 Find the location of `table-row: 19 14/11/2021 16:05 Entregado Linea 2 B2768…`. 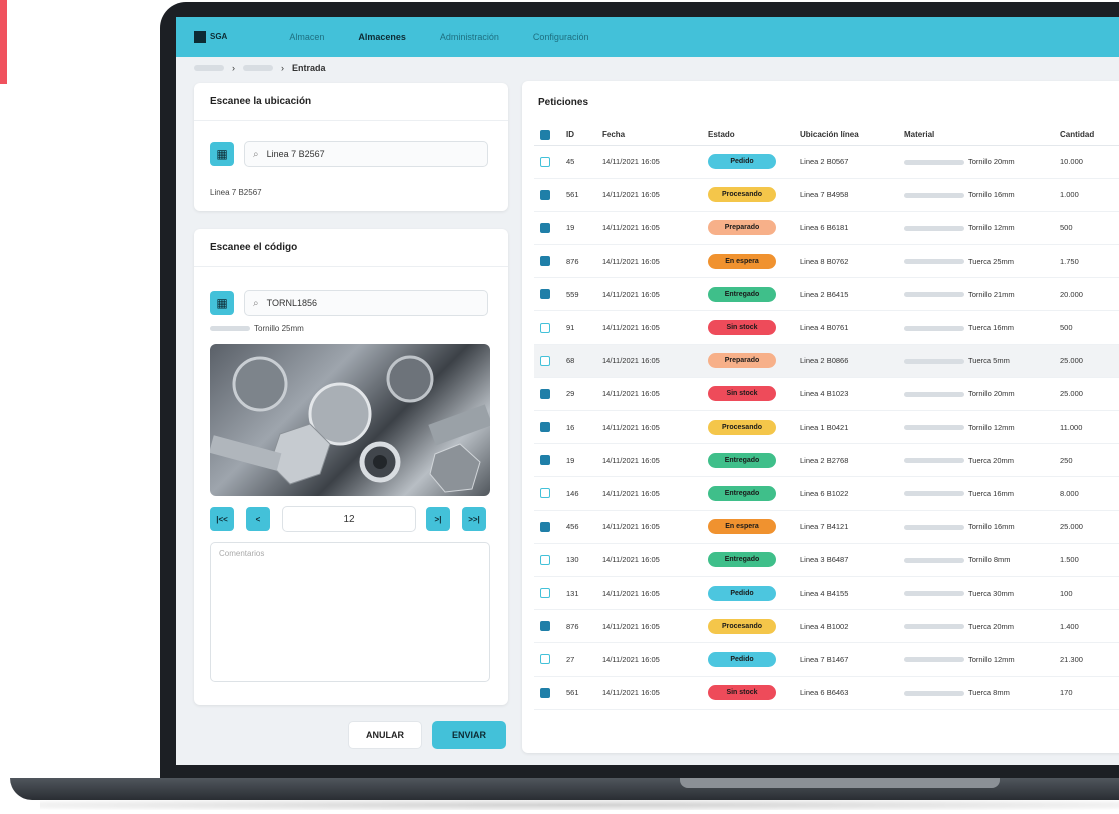

table-row: 19 14/11/2021 16:05 Entregado Linea 2 B2768… is located at coordinates (826, 460).